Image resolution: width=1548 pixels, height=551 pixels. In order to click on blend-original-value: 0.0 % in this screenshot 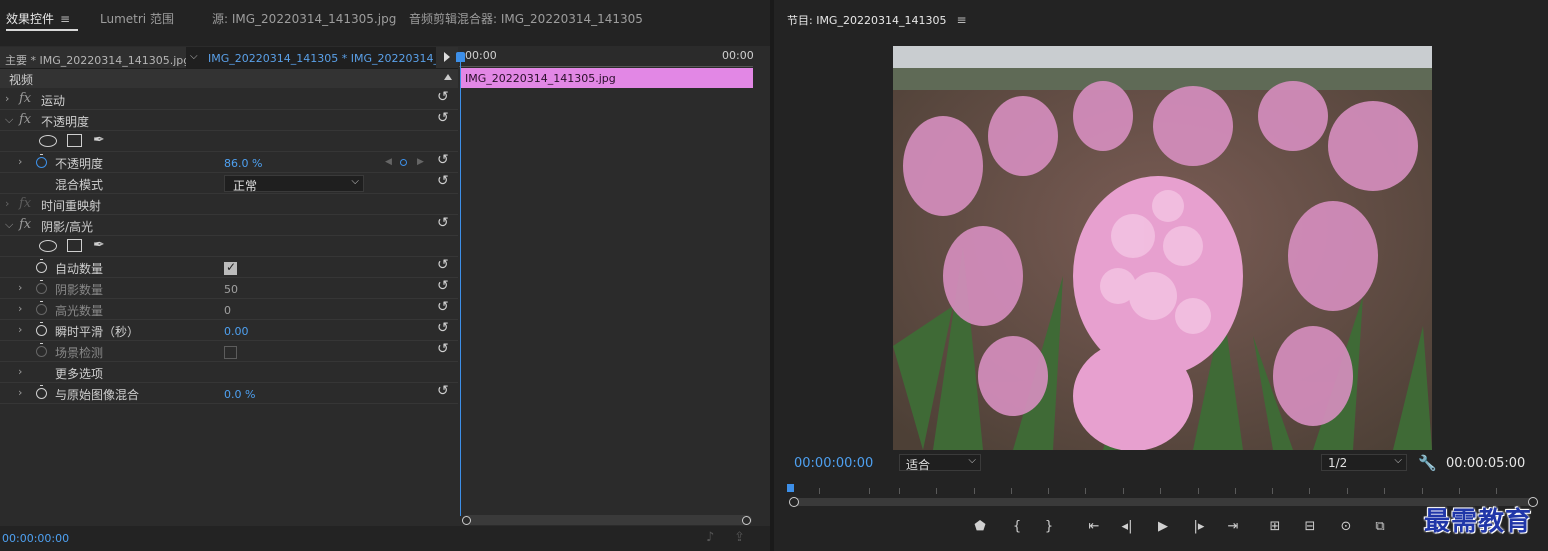, I will do `click(239, 394)`.